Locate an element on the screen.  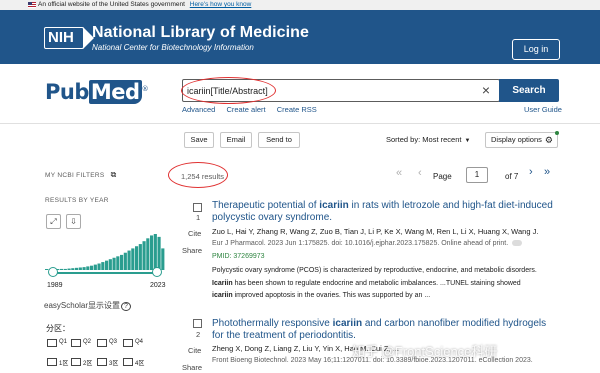
create-rss-link: Create RSS is located at coordinates (297, 109).